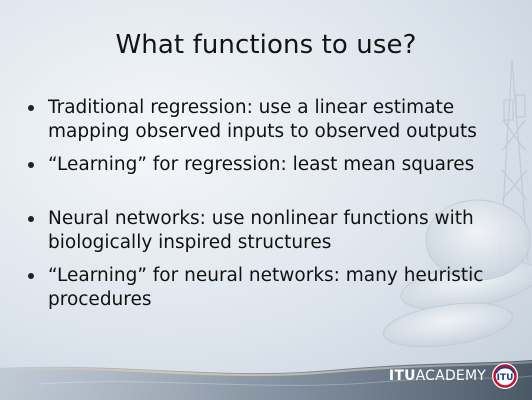  What do you see at coordinates (437, 376) in the screenshot?
I see `logo-text: ITUACADEMY` at bounding box center [437, 376].